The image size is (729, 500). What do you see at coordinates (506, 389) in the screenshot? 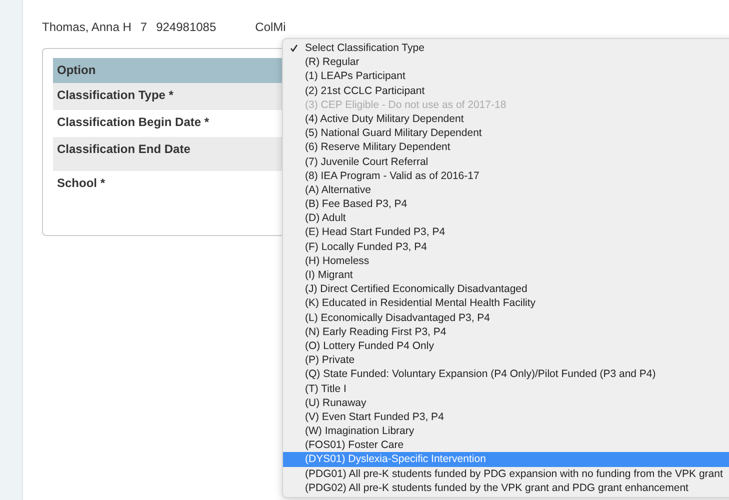
I see `menu-item: (T) Title I` at bounding box center [506, 389].